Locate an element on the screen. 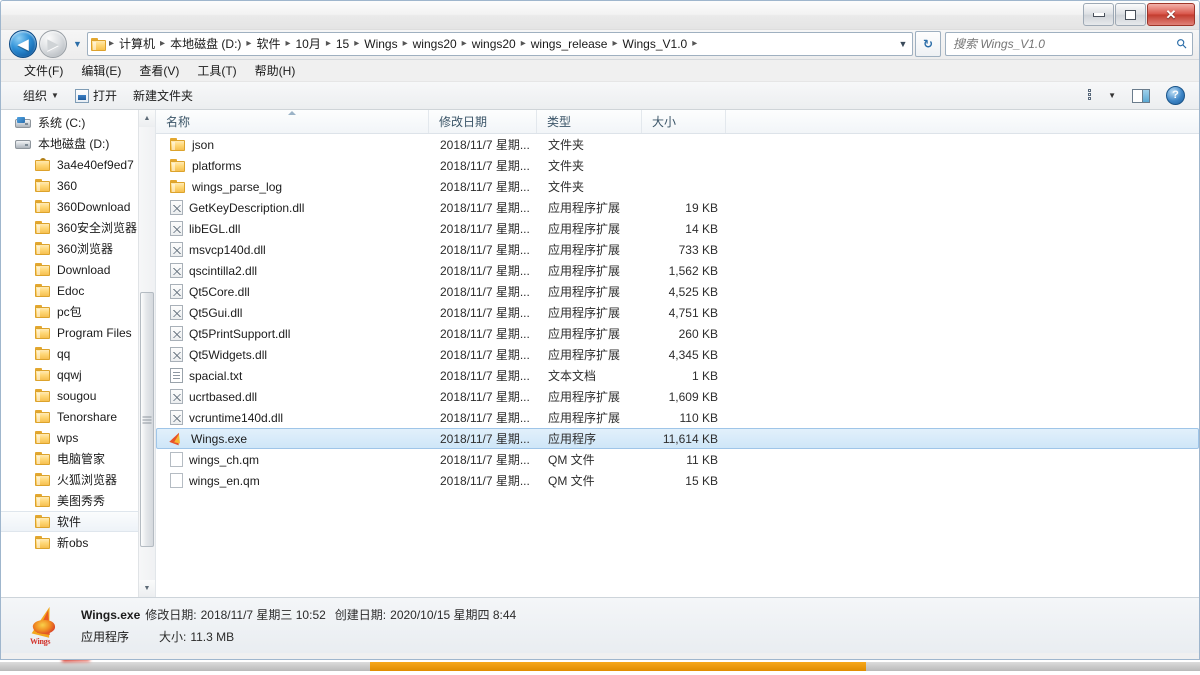  table-row: wings_en.qm 2018/11/7 星期... QM 文件 15 KB is located at coordinates (677, 480).